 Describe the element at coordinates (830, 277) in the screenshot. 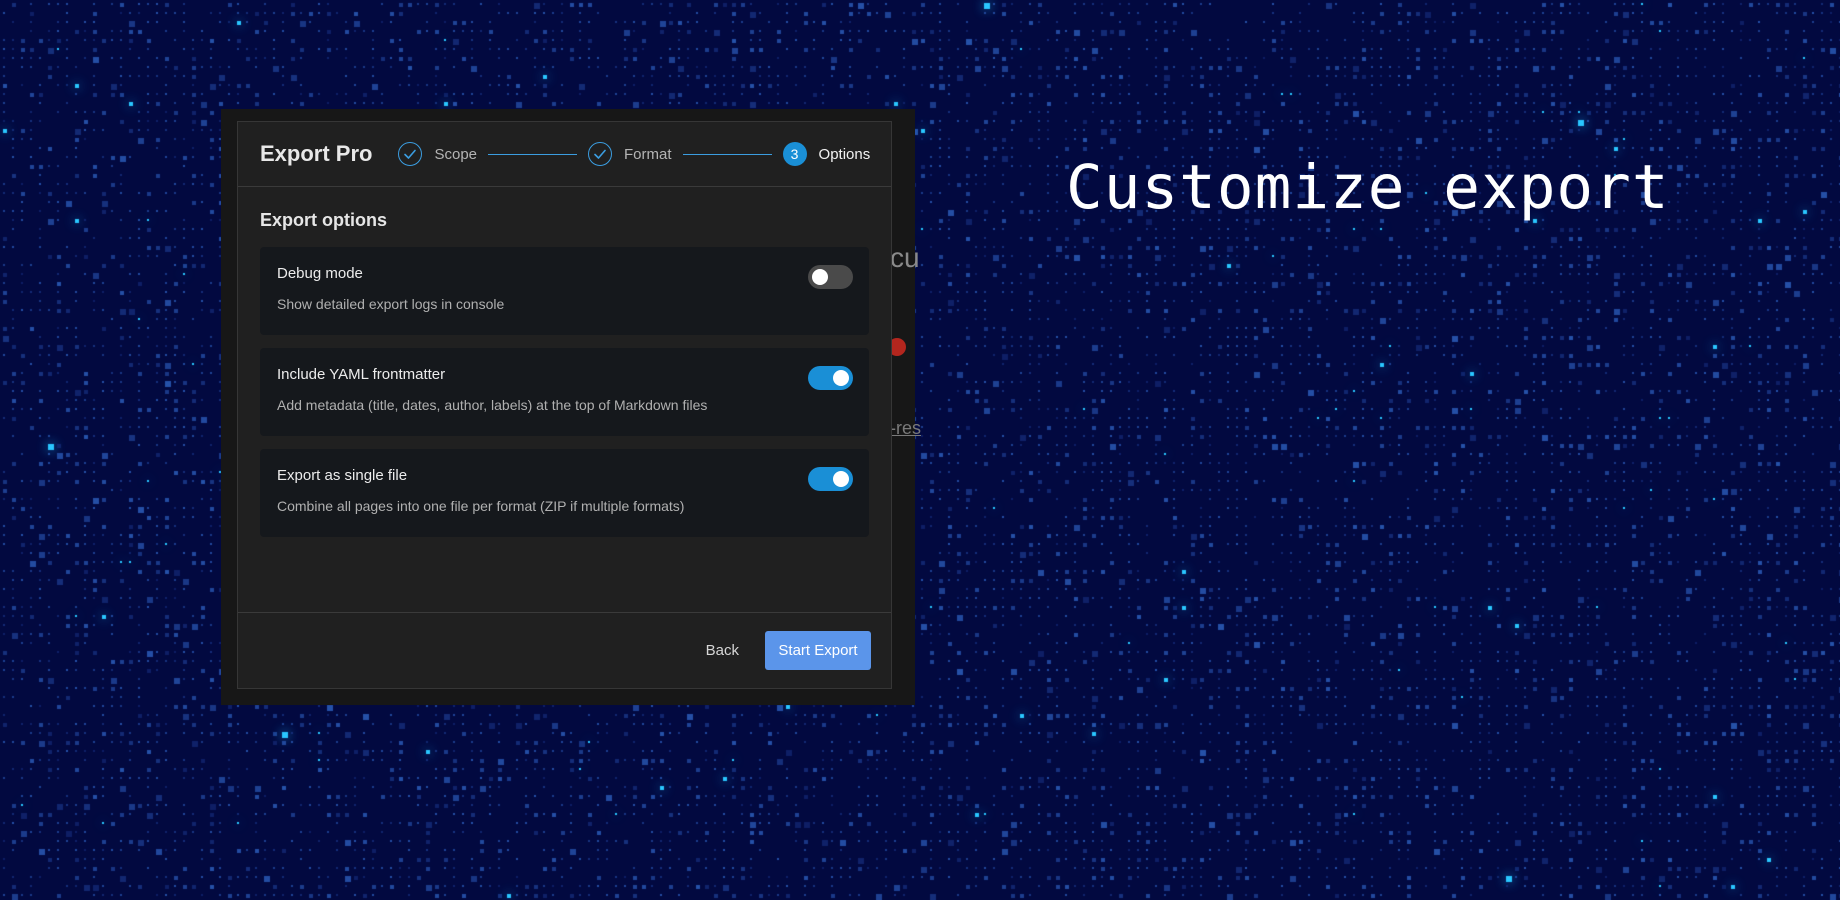

I see `debug-mode-toggle` at that location.